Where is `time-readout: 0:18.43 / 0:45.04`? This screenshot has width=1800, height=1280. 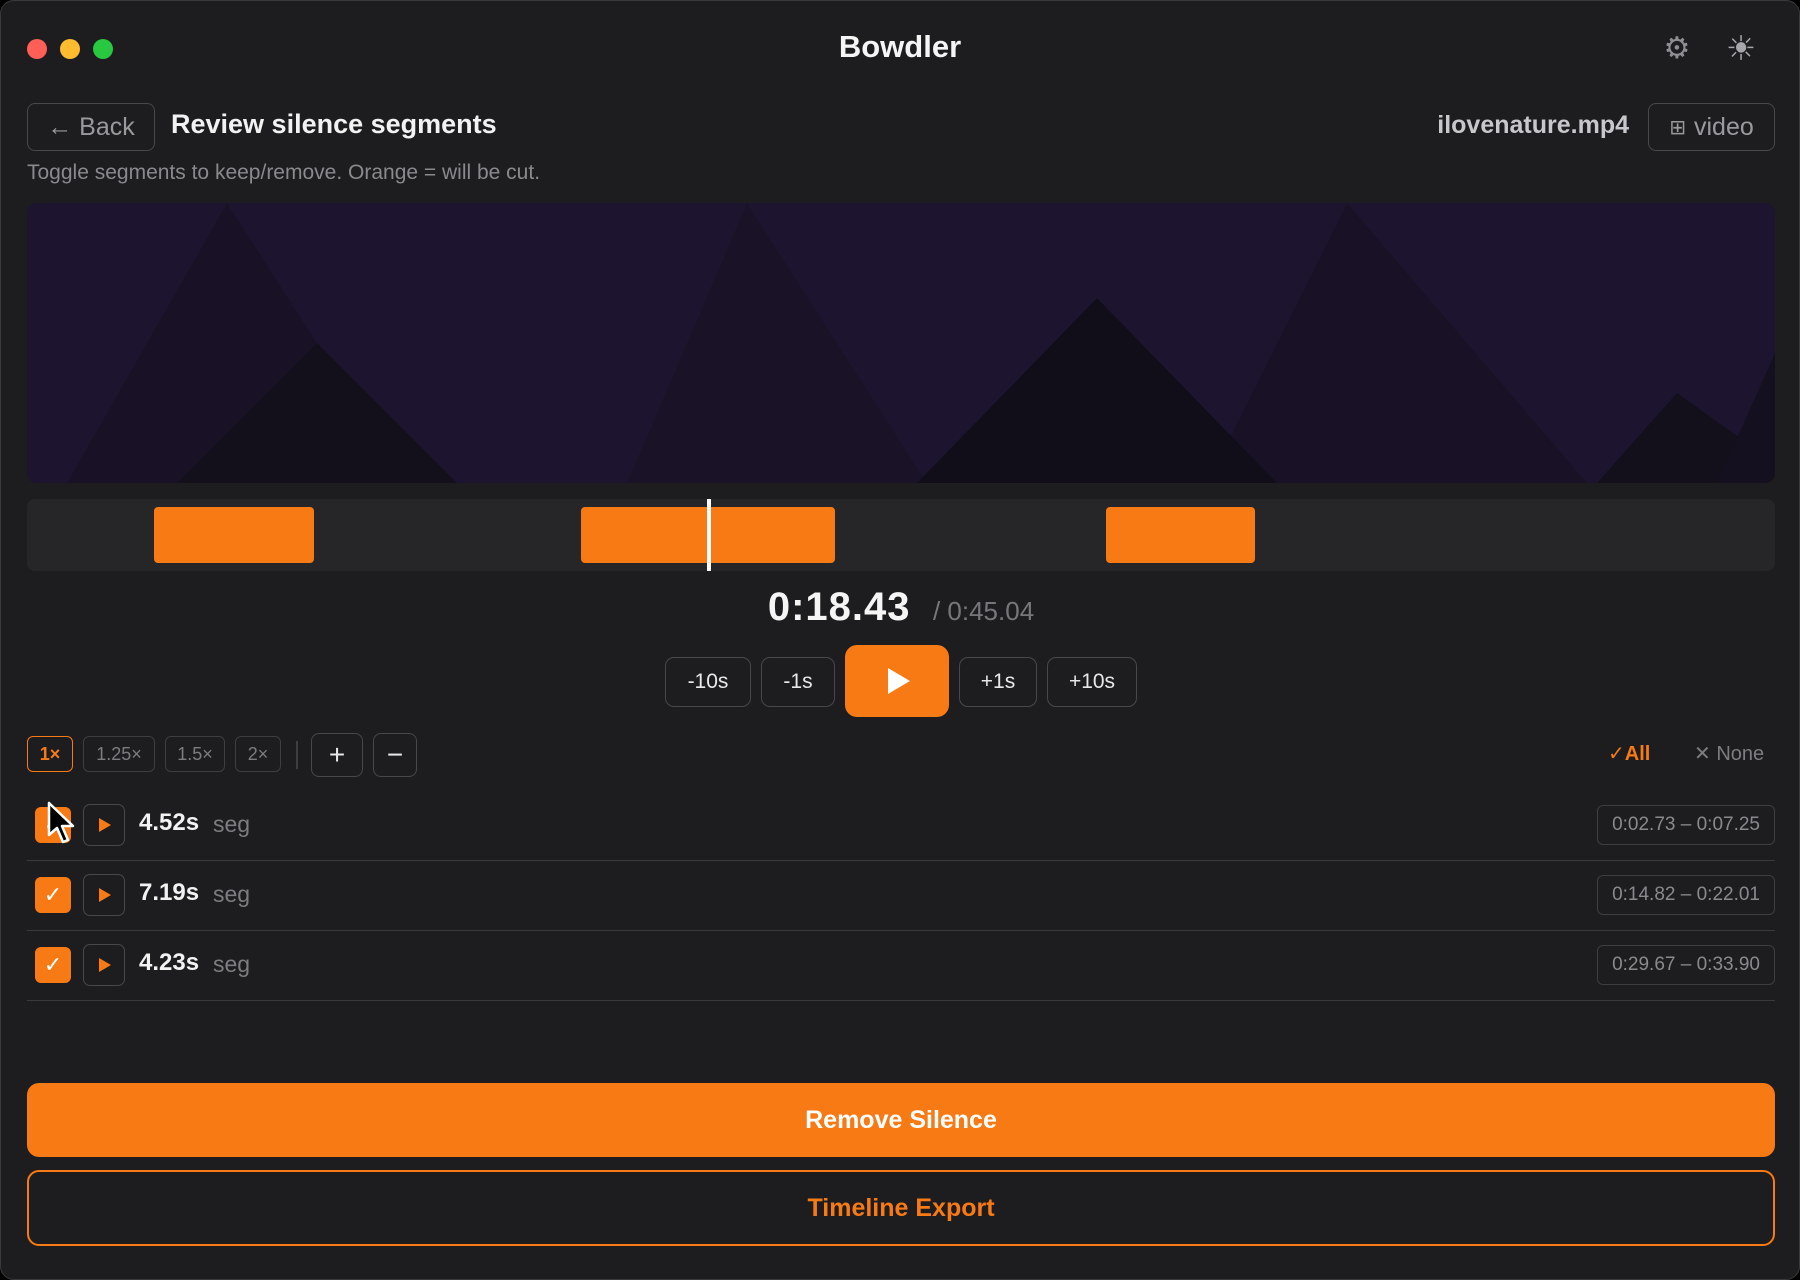
time-readout: 0:18.43 / 0:45.04 is located at coordinates (900, 607).